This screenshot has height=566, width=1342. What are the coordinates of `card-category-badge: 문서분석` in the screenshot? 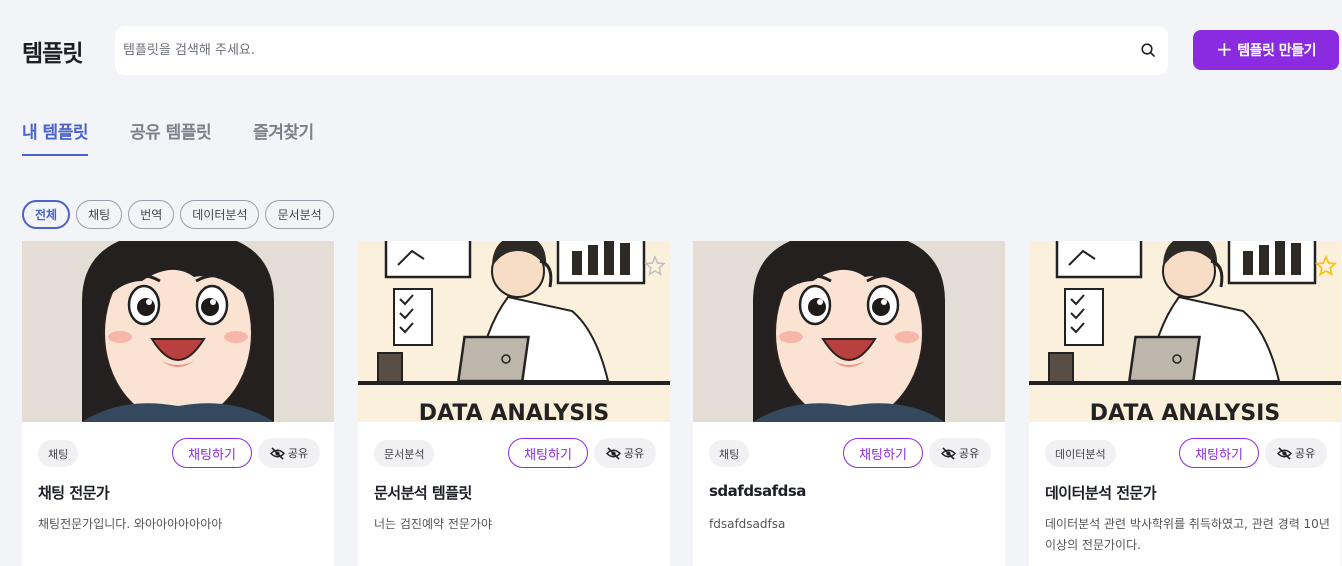 It's located at (404, 453).